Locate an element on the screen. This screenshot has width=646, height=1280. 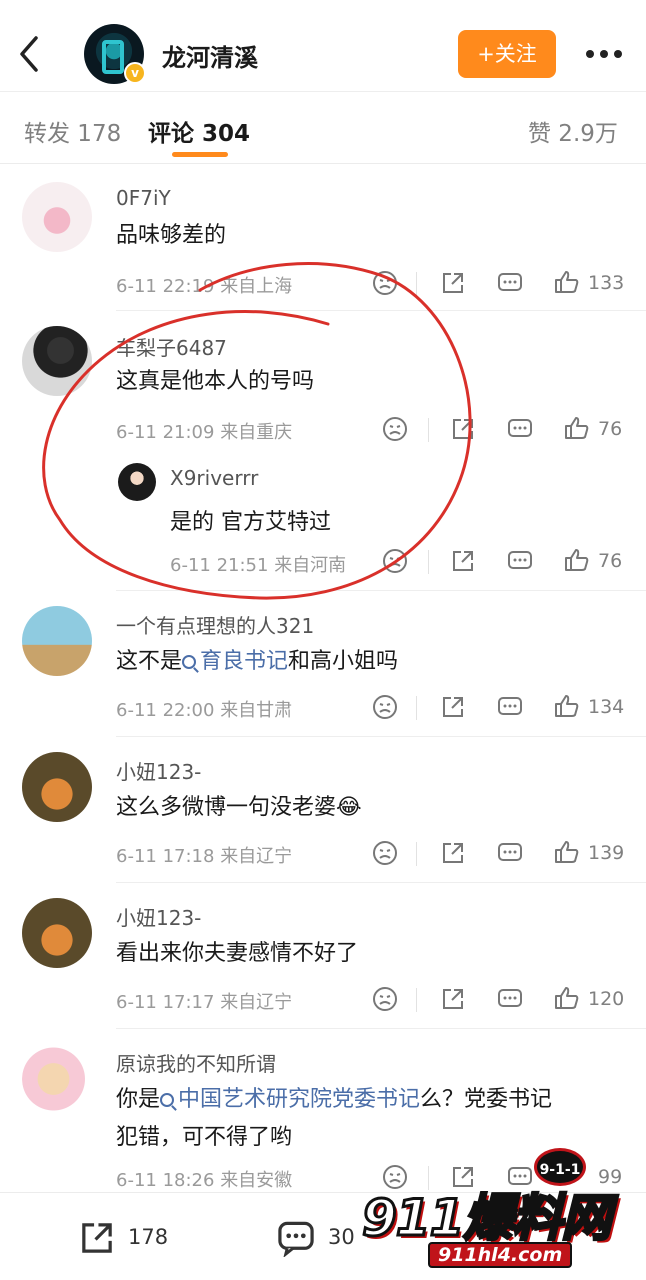
comment-text: 这不是 育良书记和高小姐吗 is located at coordinates (257, 662).